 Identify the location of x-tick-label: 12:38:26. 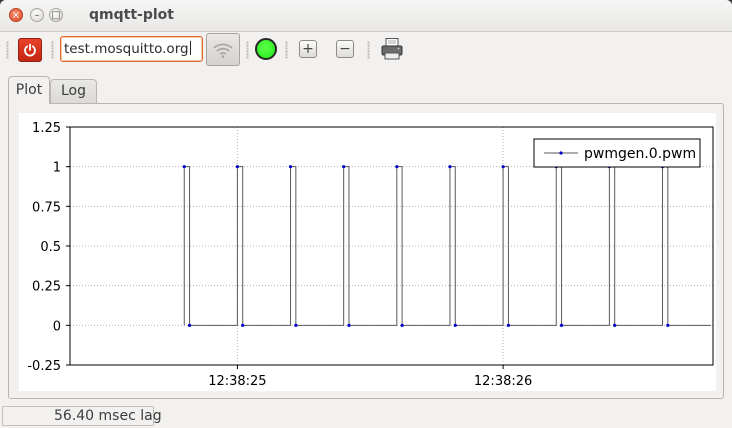
(503, 381).